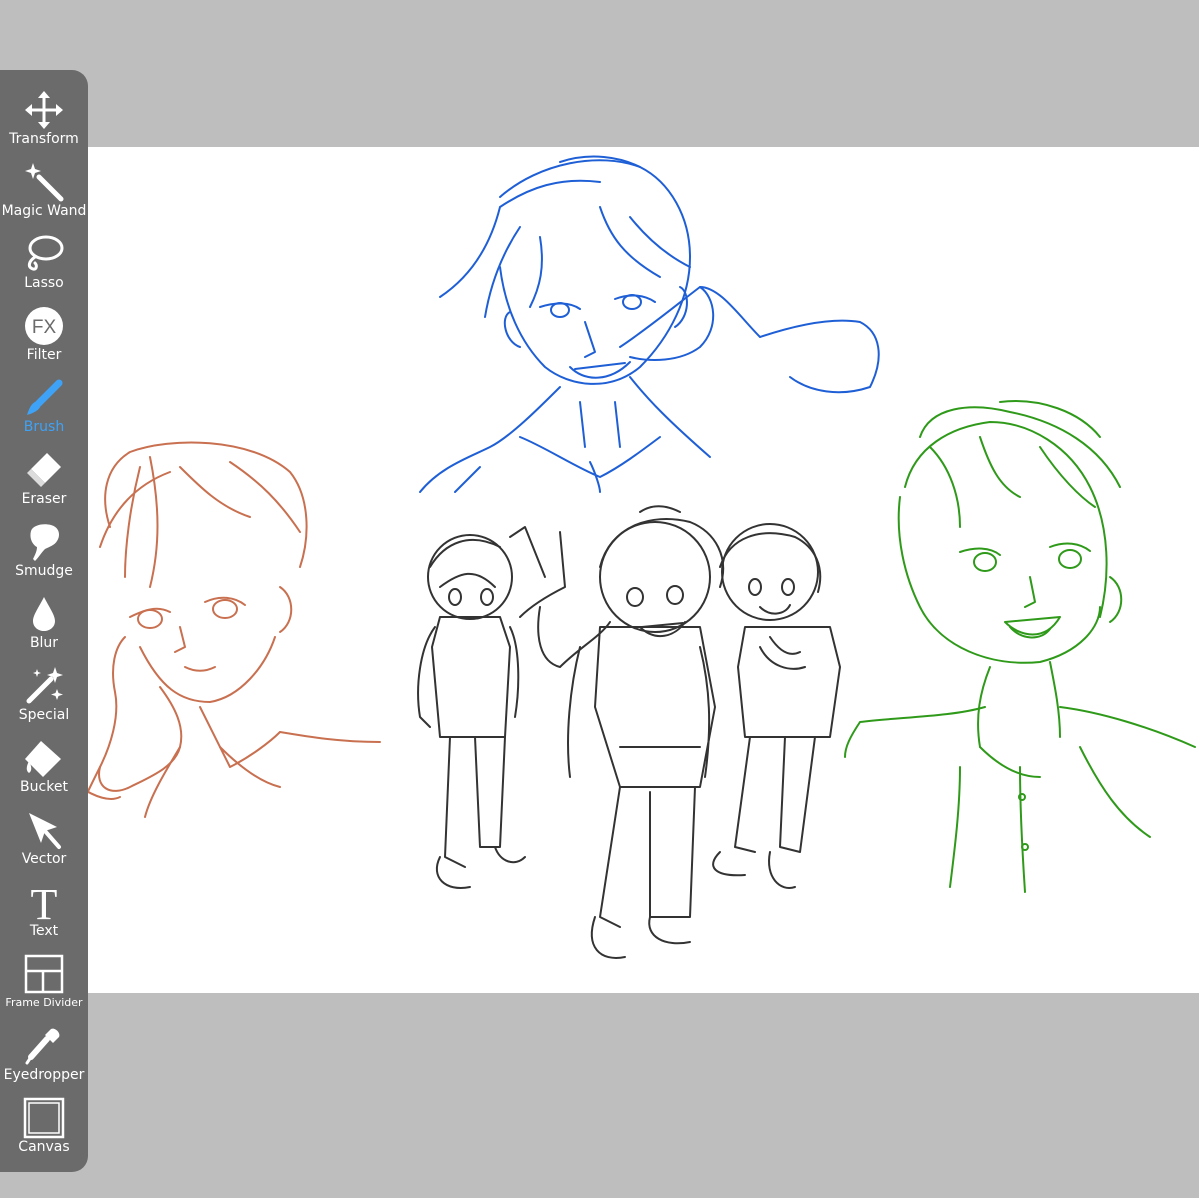 The height and width of the screenshot is (1198, 1199). I want to click on magic-wand-icon, so click(44, 182).